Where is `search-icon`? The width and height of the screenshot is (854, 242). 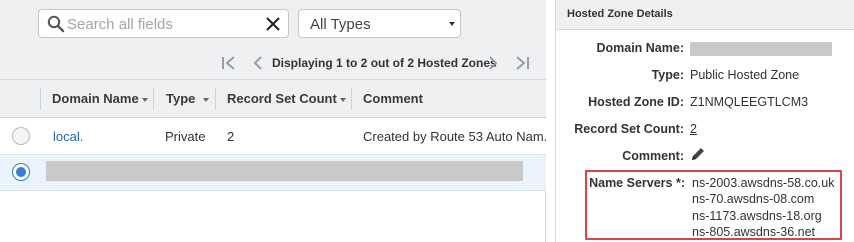 search-icon is located at coordinates (56, 24).